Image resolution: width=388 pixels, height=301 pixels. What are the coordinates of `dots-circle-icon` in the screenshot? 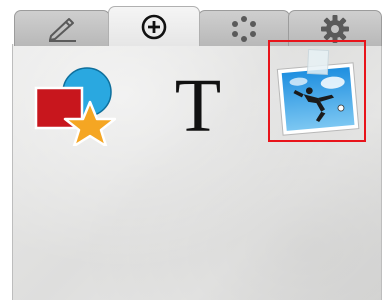 It's located at (244, 29).